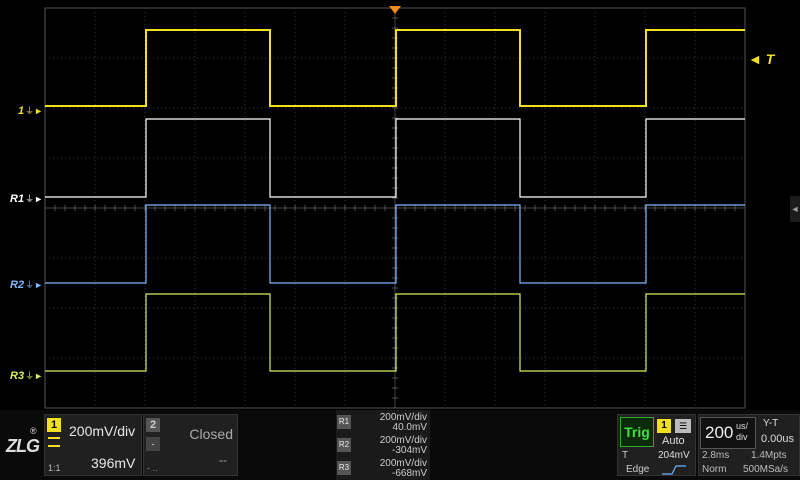  Describe the element at coordinates (409, 427) in the screenshot. I see `r1-offset: 40.0mV` at that location.